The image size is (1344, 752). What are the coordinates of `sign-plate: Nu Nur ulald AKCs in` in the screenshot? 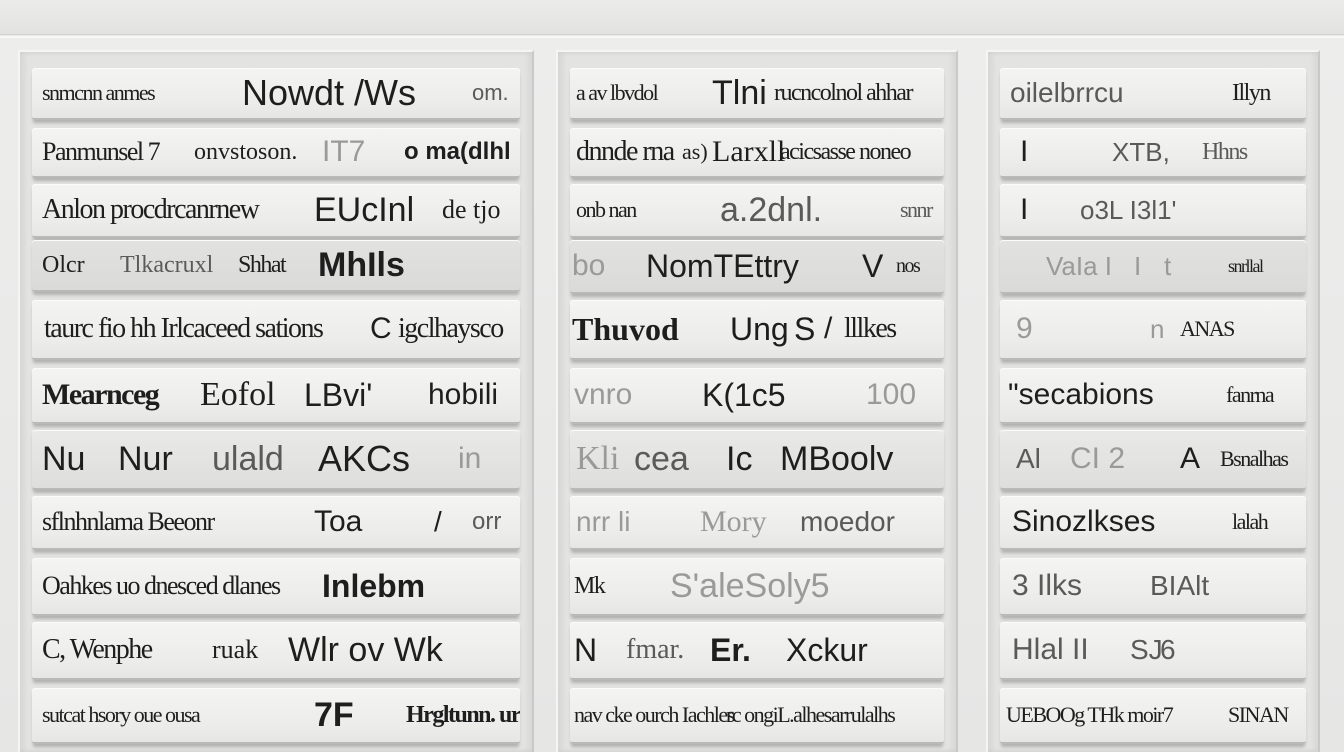 It's located at (276, 460).